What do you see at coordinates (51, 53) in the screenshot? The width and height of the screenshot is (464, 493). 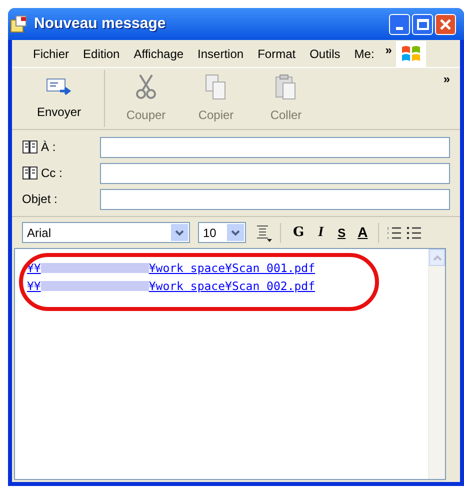 I see `menu-item: Fichier` at bounding box center [51, 53].